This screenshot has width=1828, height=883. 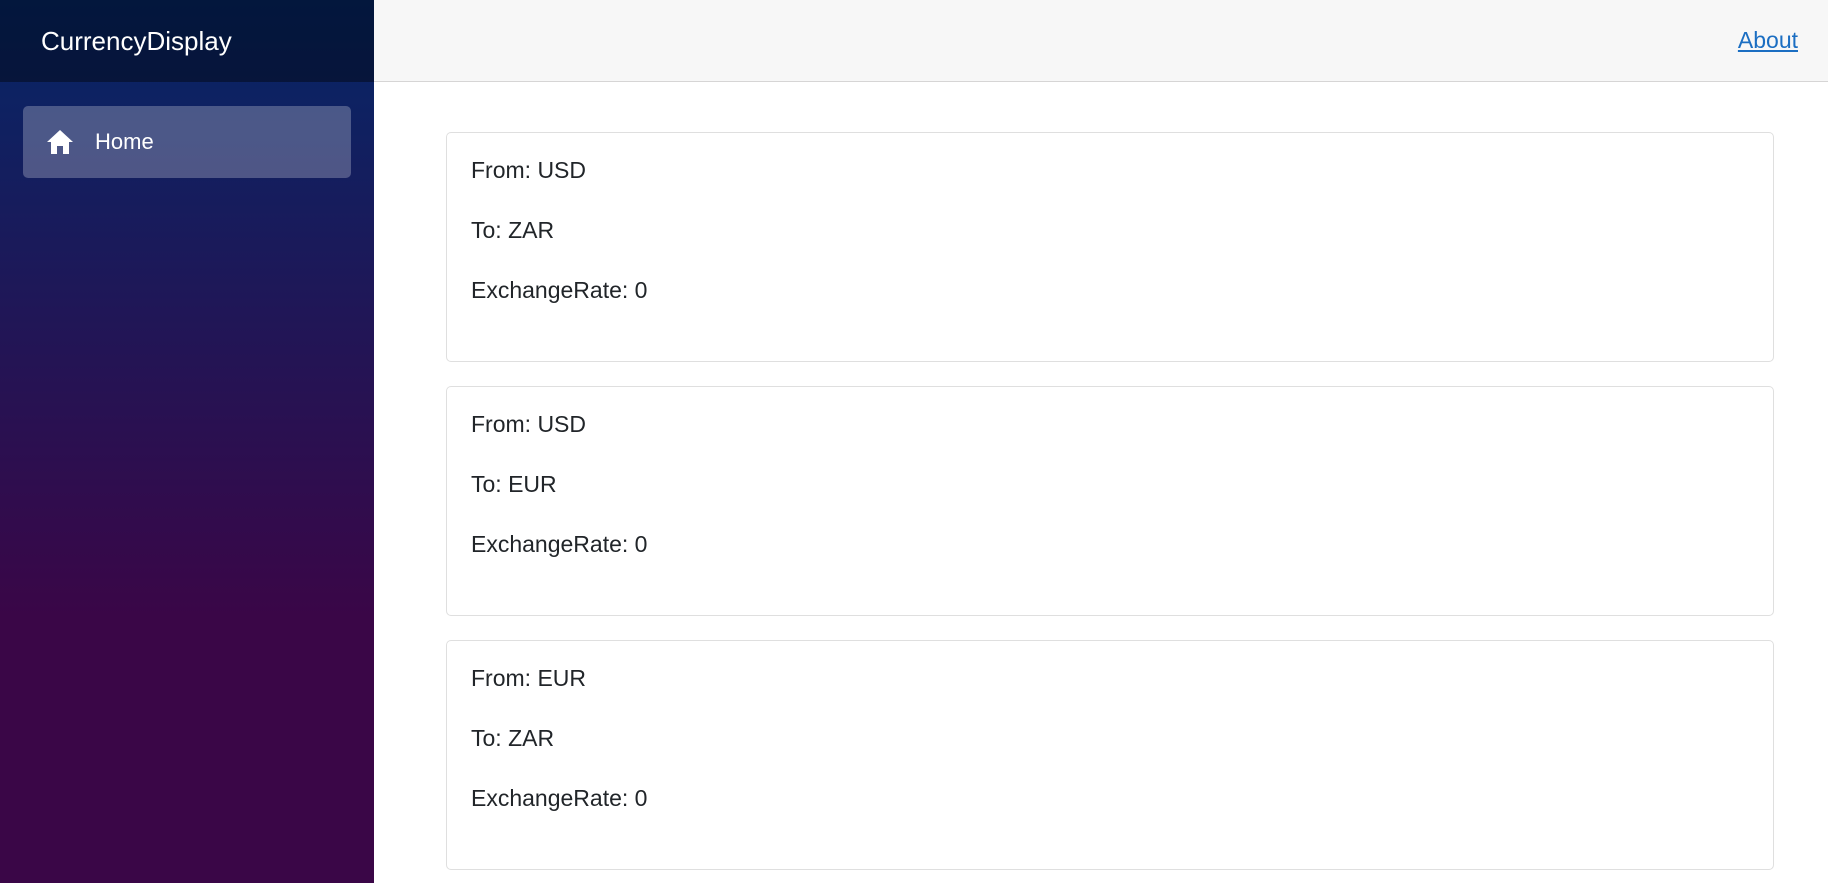 I want to click on nav-menu: Home, so click(x=187, y=130).